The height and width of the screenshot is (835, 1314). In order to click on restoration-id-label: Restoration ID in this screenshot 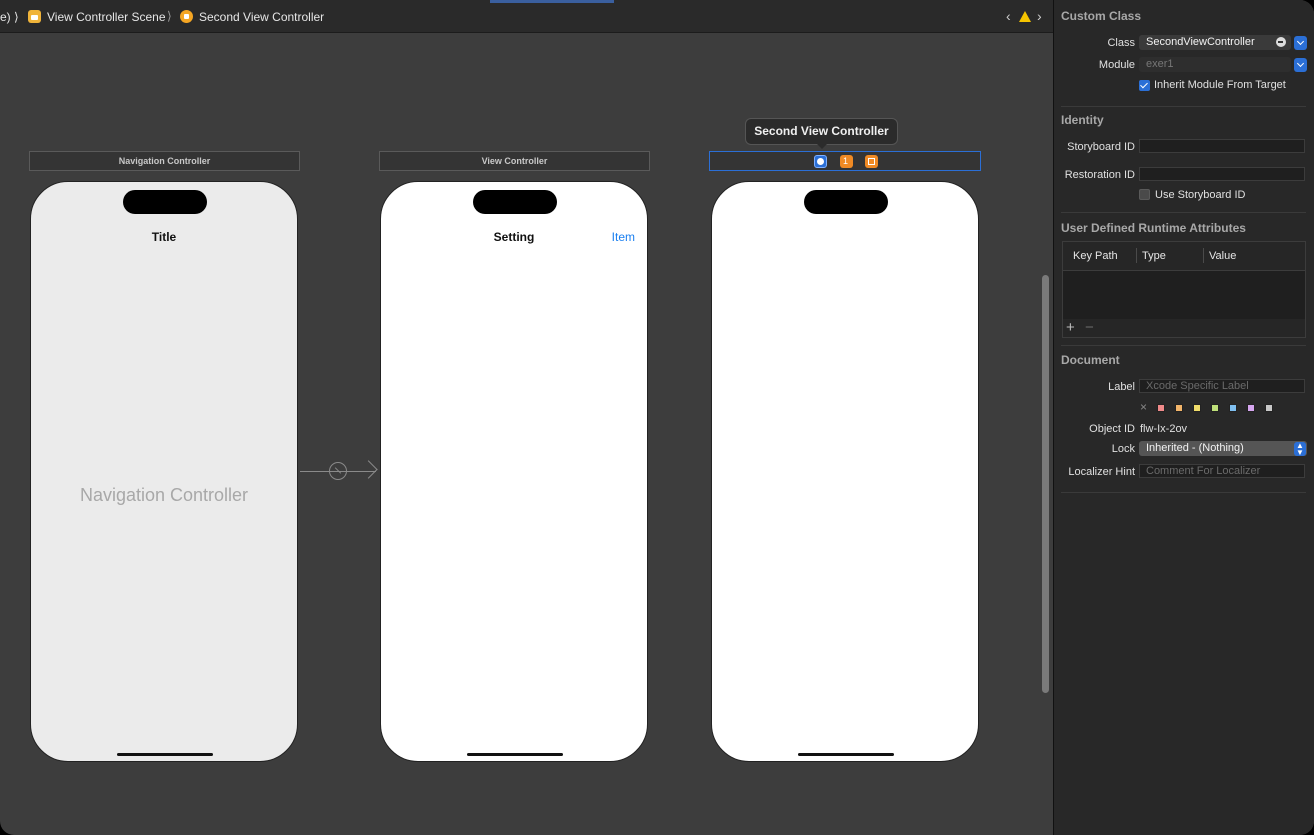, I will do `click(1099, 175)`.